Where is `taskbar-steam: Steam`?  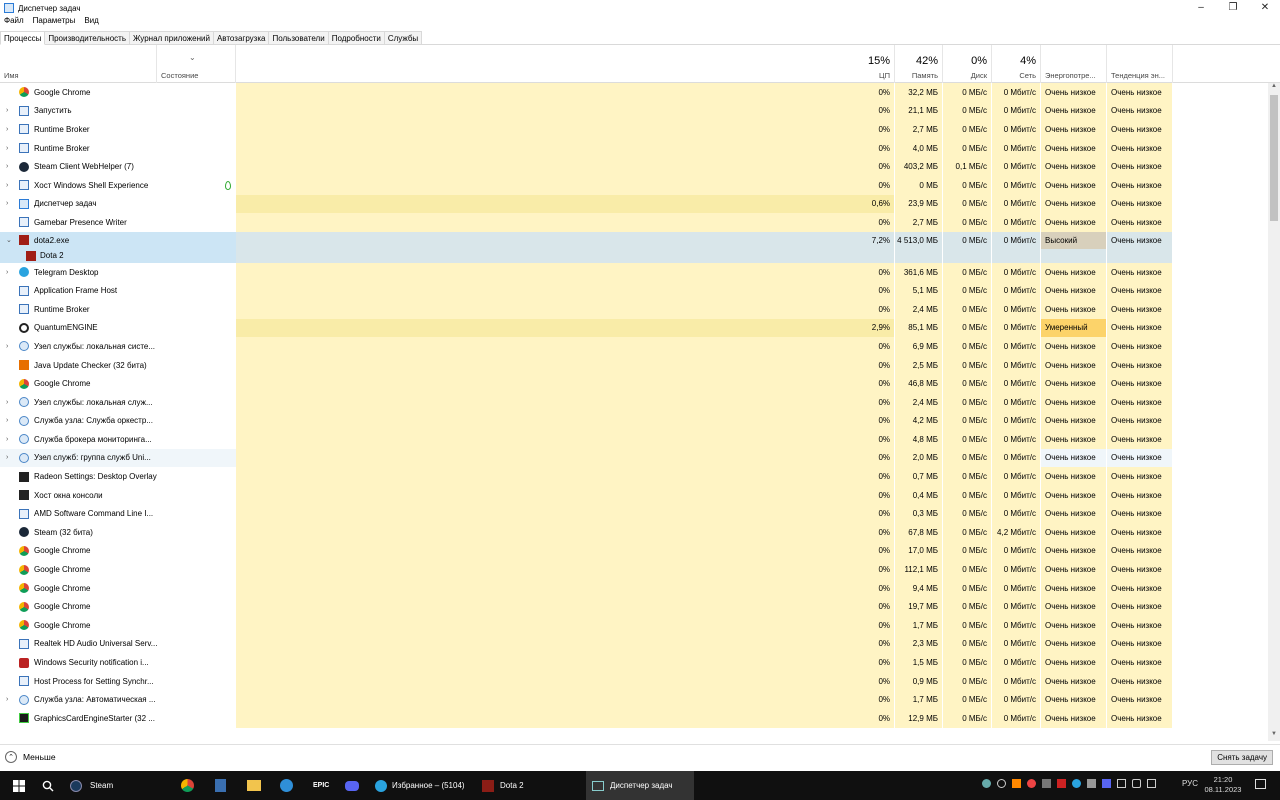
taskbar-steam: Steam is located at coordinates (118, 785).